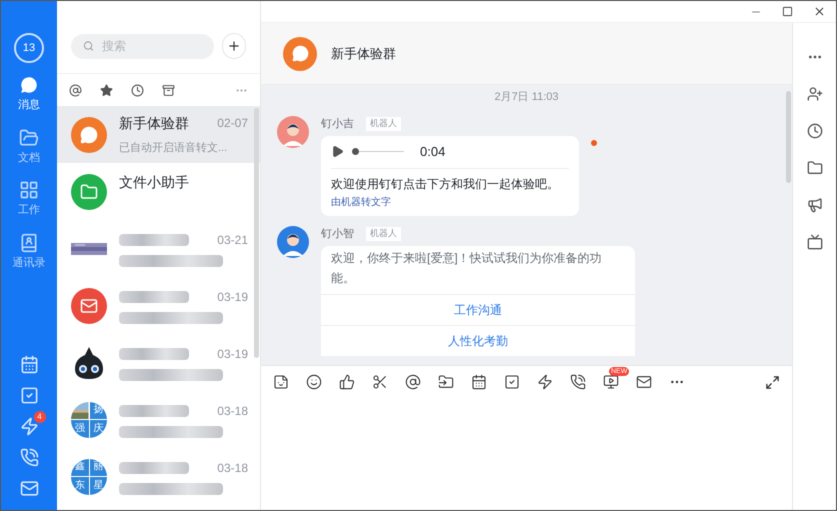  I want to click on live-icon, so click(611, 382).